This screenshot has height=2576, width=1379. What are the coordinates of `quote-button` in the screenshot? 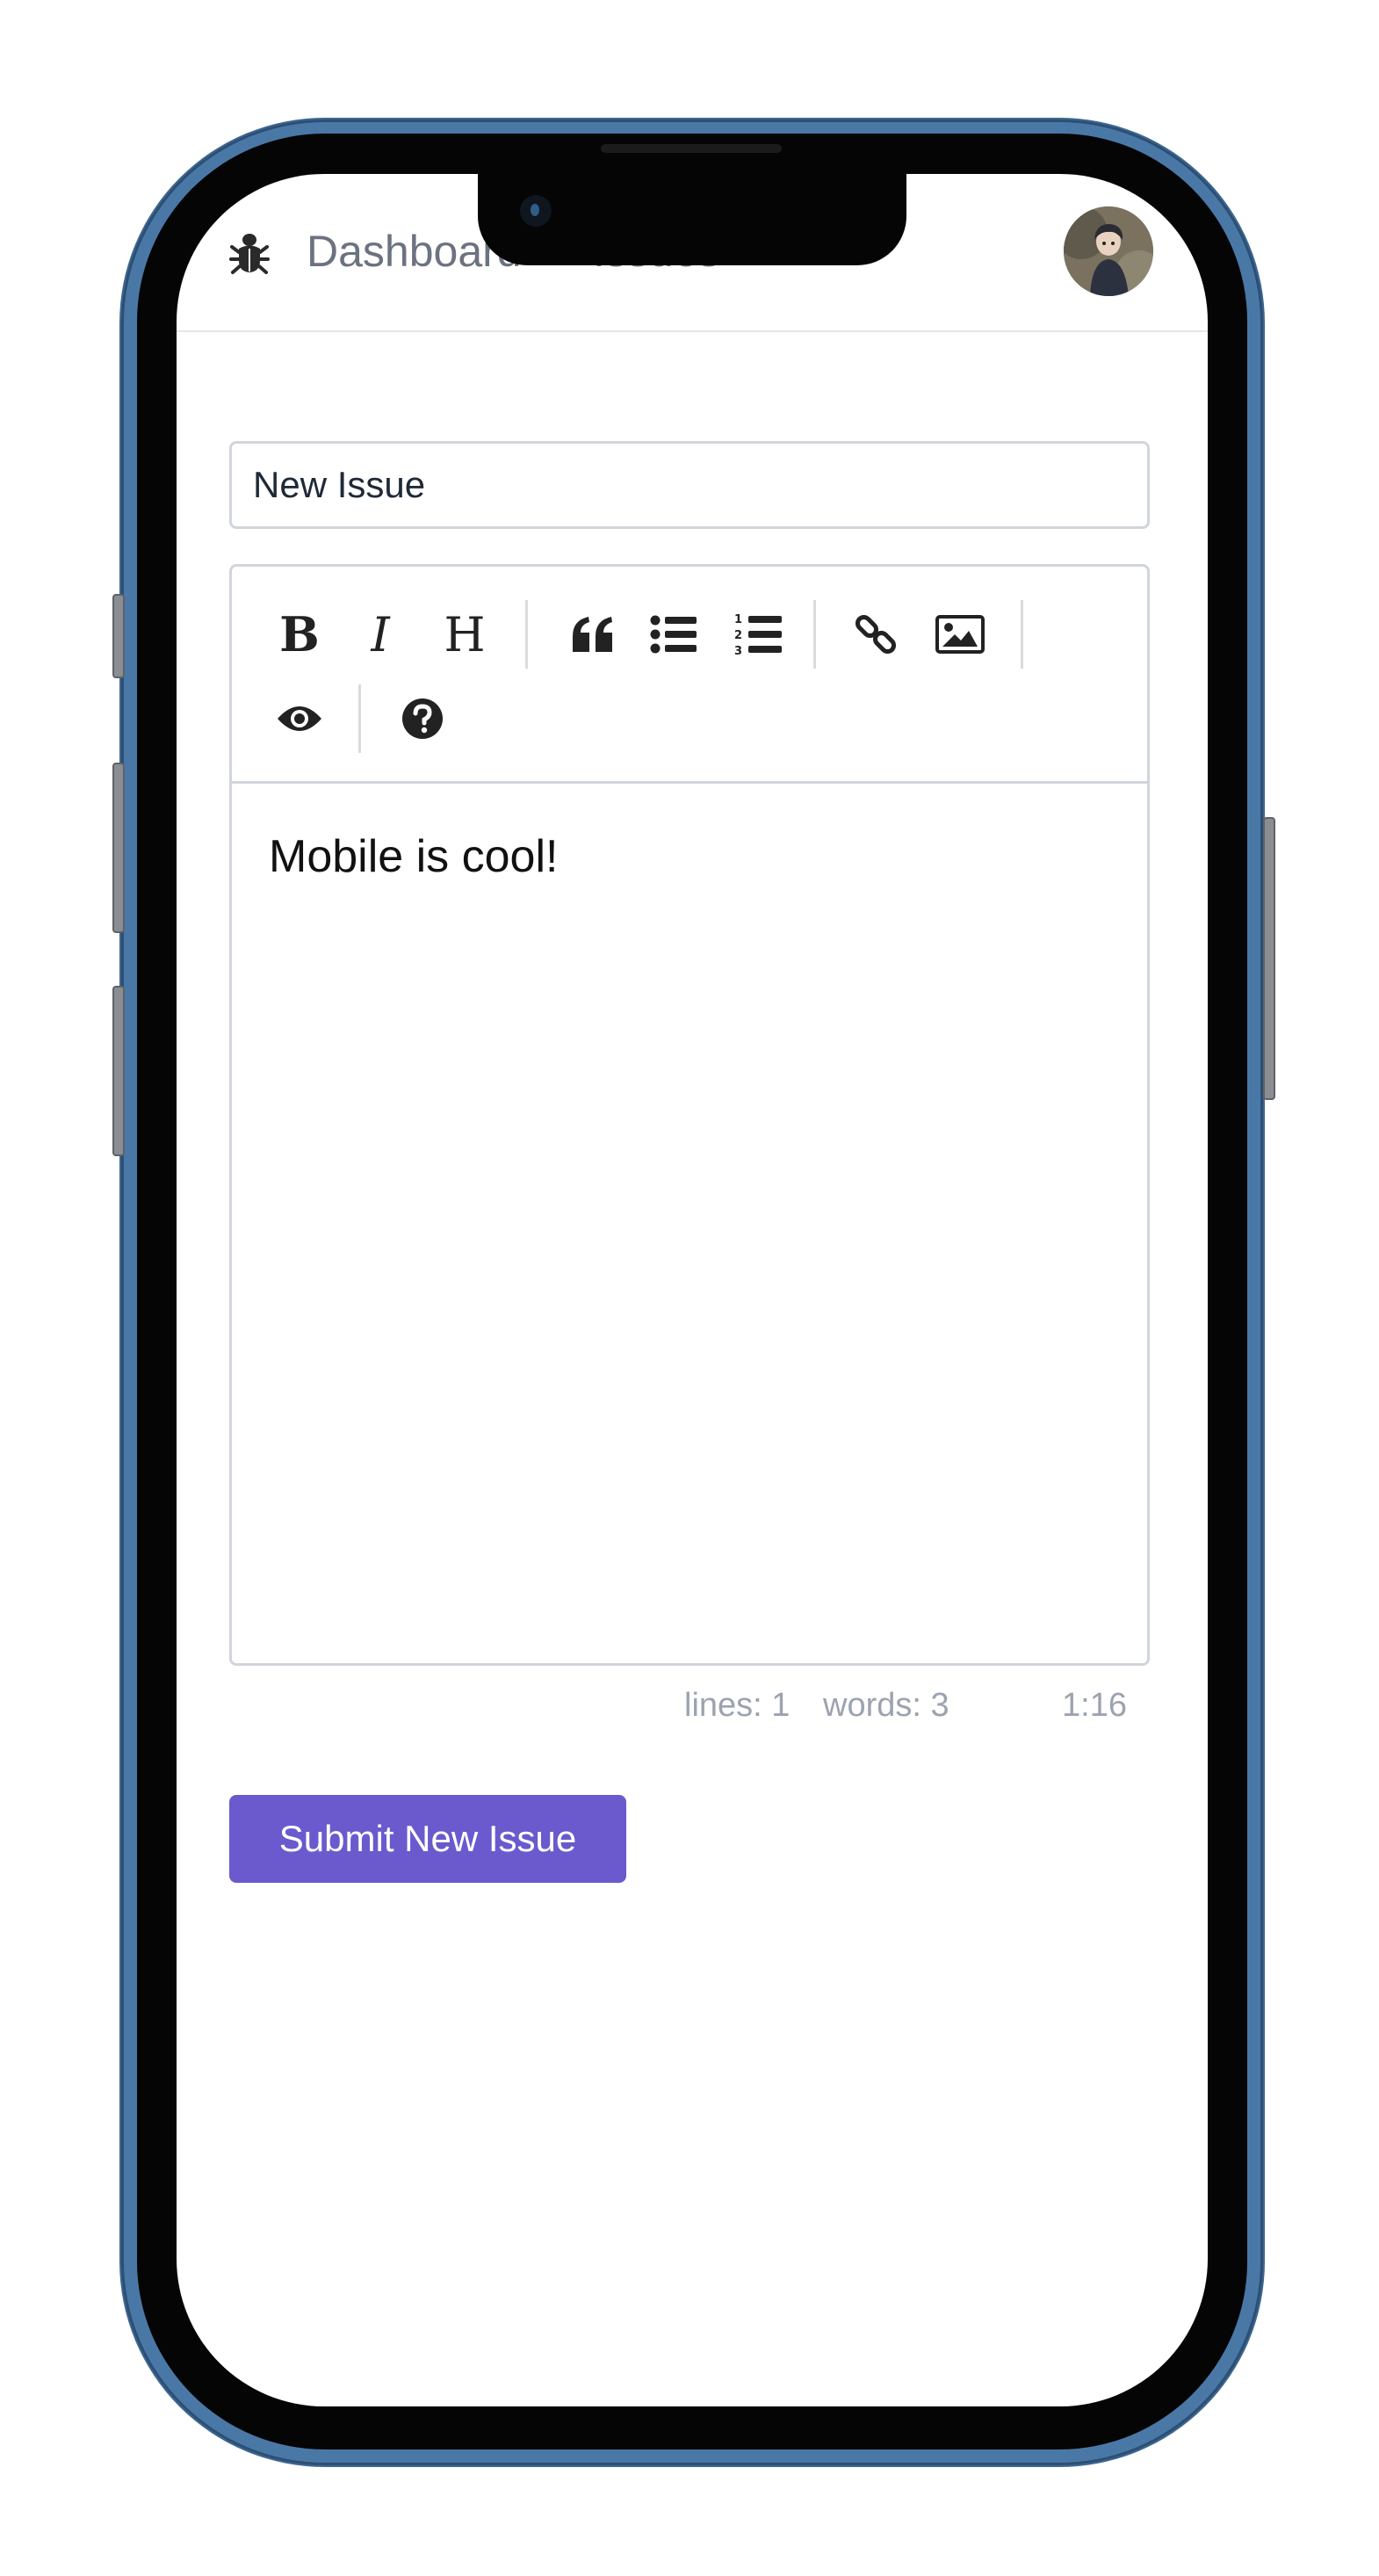 It's located at (593, 634).